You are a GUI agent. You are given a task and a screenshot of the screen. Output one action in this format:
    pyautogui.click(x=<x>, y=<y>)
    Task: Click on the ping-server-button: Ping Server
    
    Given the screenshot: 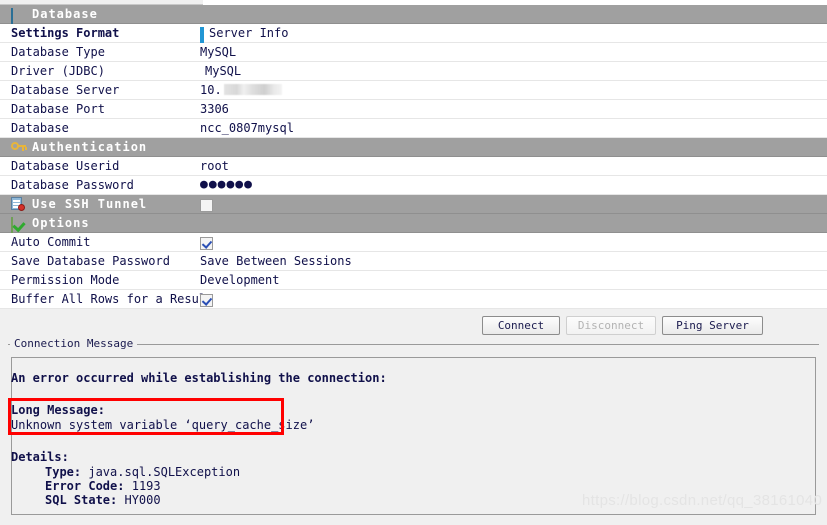 What is the action you would take?
    pyautogui.click(x=712, y=325)
    